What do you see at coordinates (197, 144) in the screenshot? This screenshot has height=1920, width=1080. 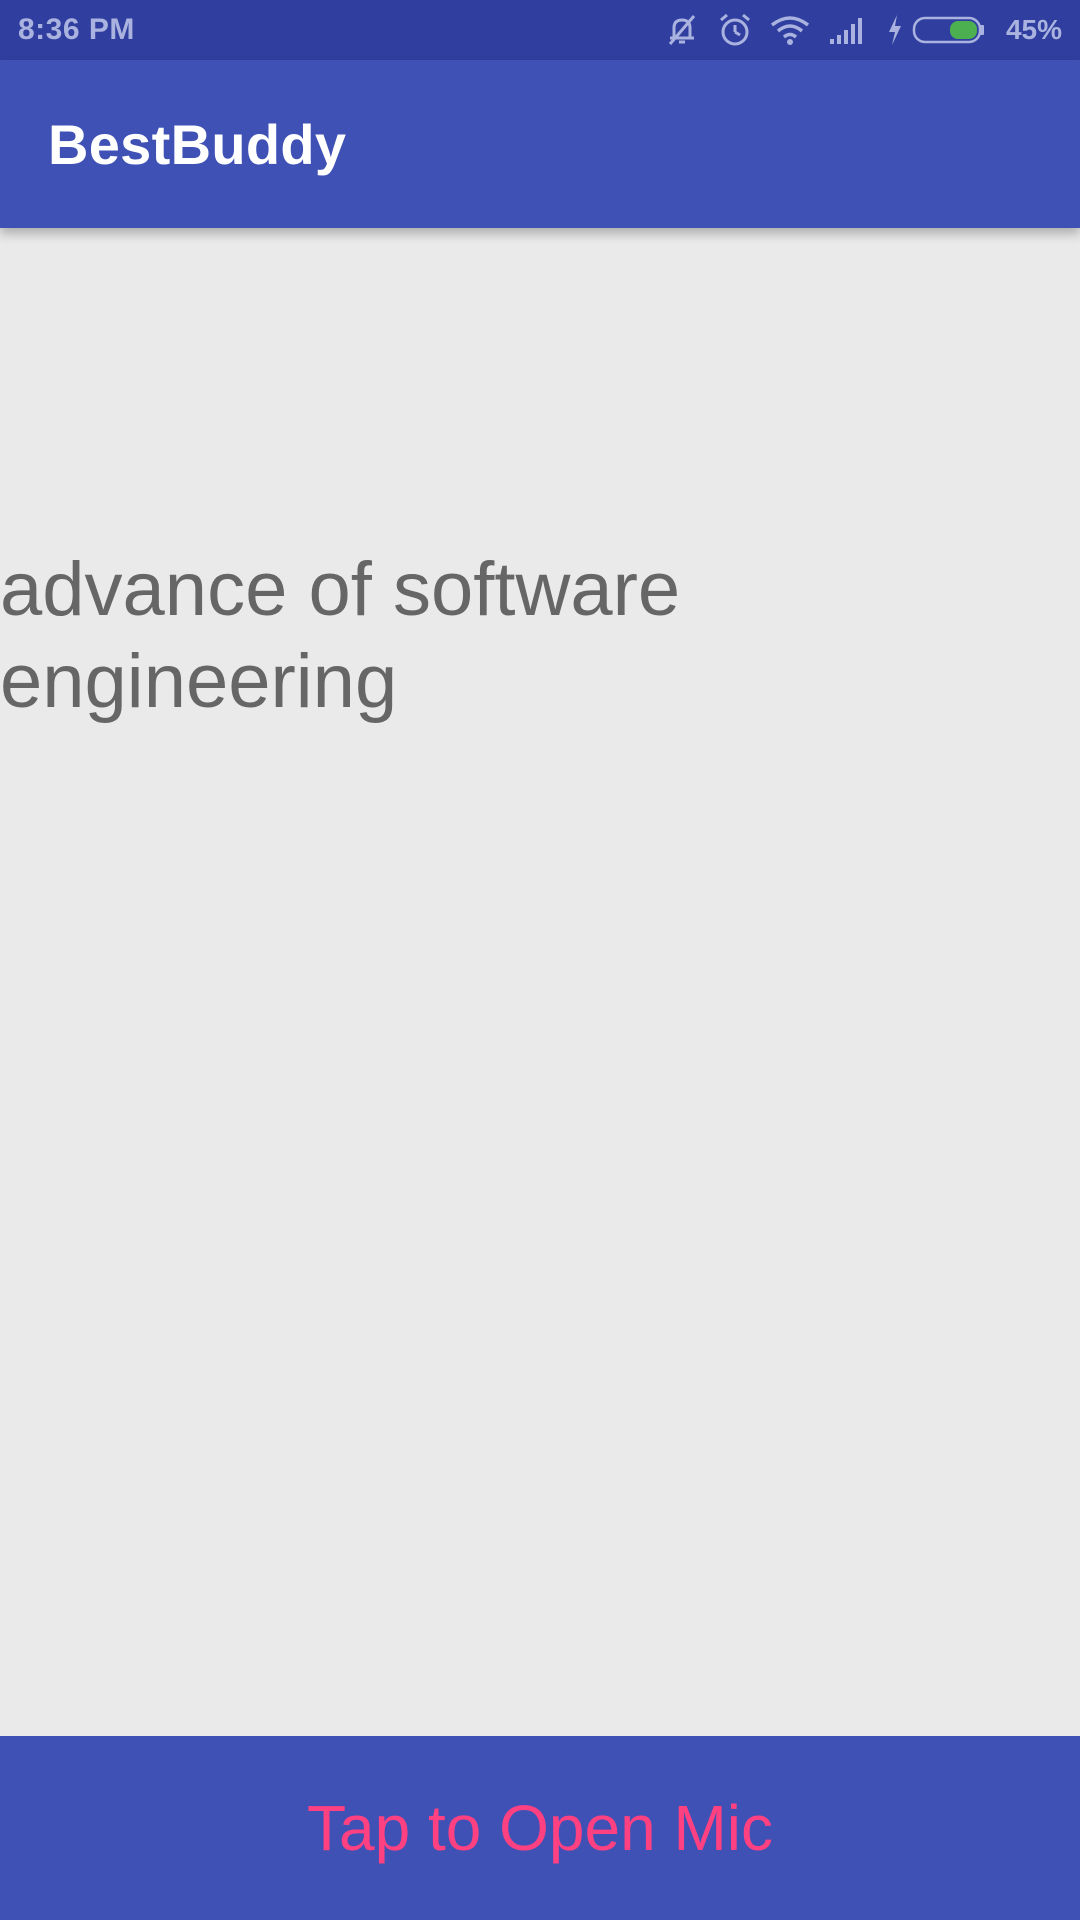 I see `app-title: BestBuddy` at bounding box center [197, 144].